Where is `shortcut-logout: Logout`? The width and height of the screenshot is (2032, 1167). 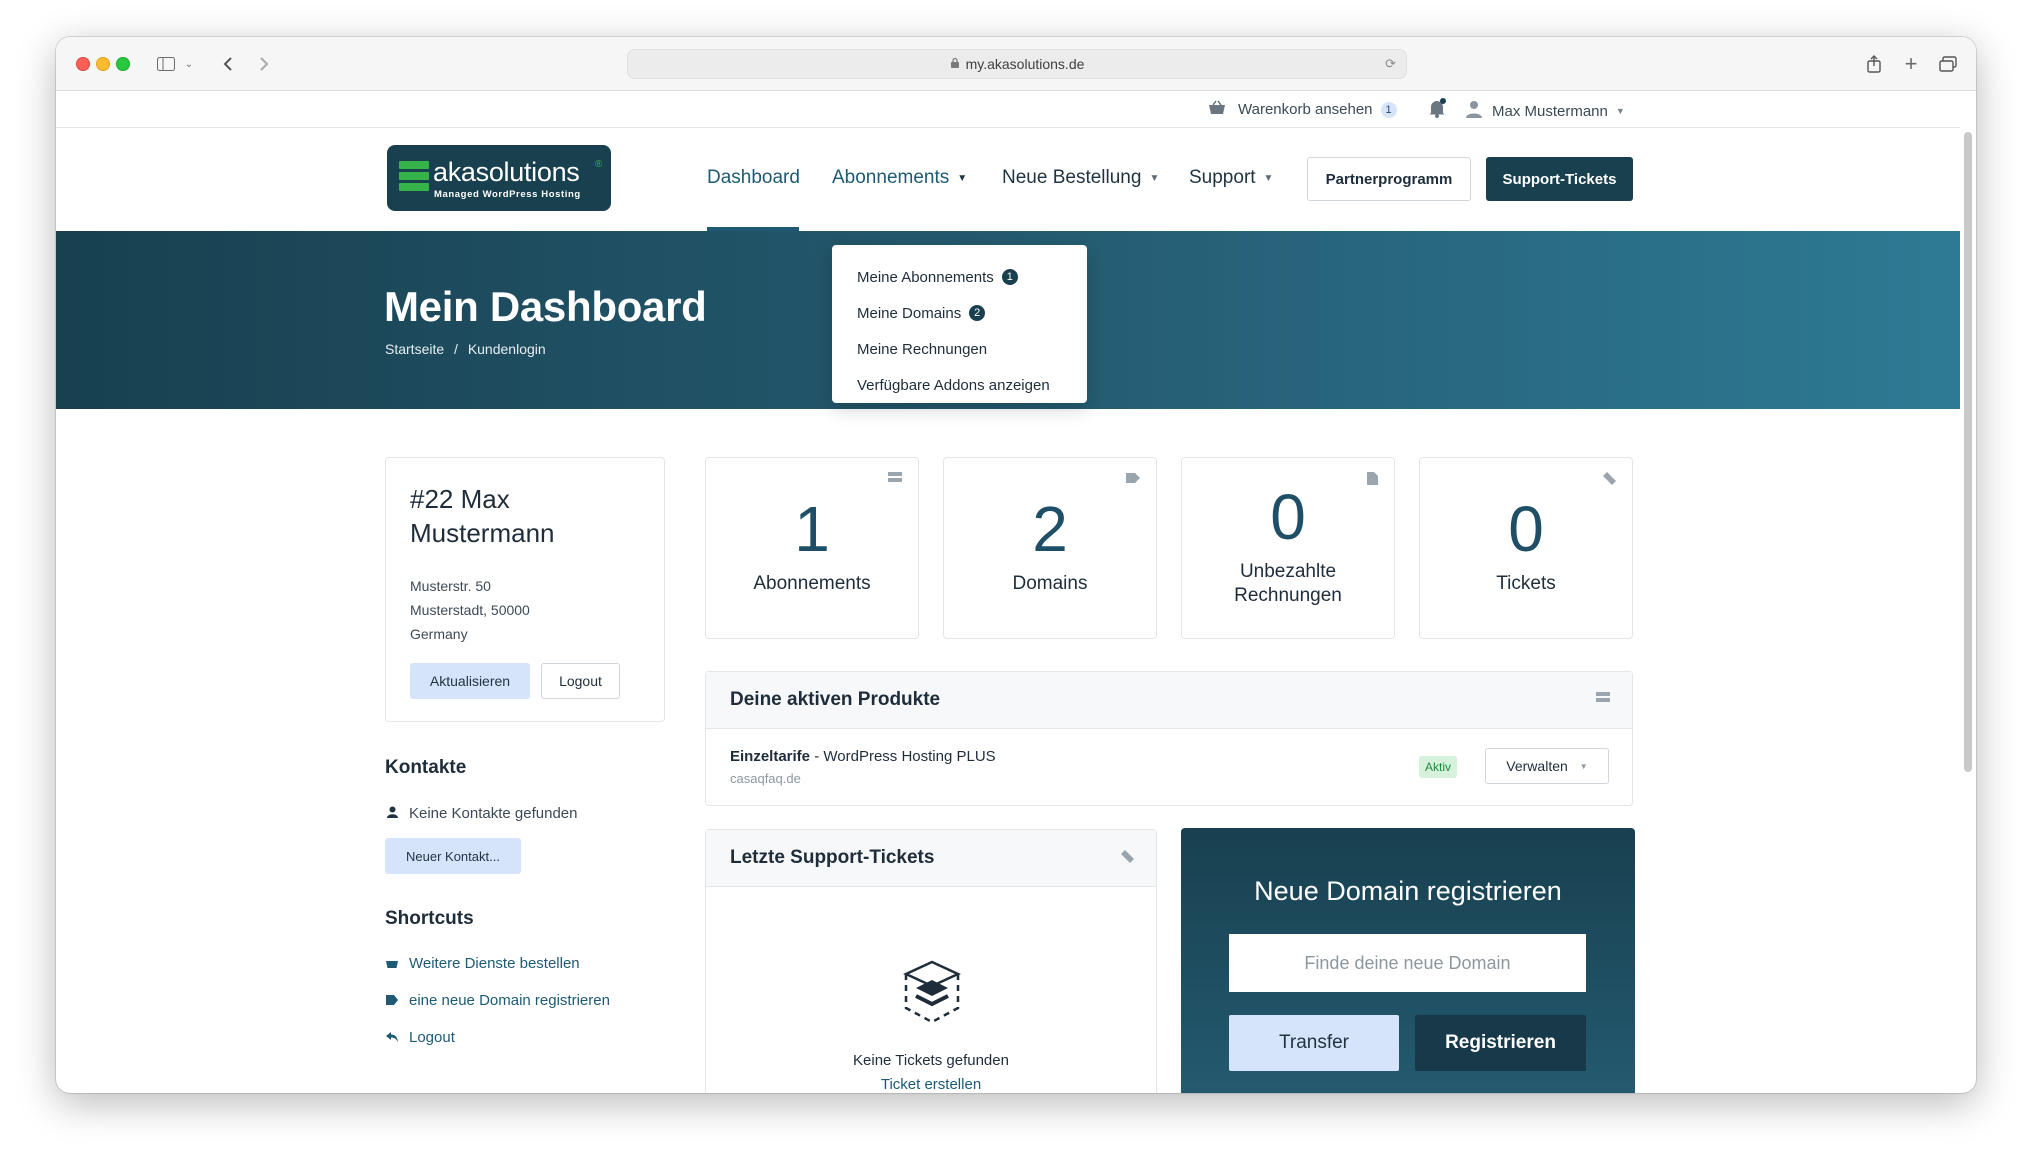 shortcut-logout: Logout is located at coordinates (420, 1037).